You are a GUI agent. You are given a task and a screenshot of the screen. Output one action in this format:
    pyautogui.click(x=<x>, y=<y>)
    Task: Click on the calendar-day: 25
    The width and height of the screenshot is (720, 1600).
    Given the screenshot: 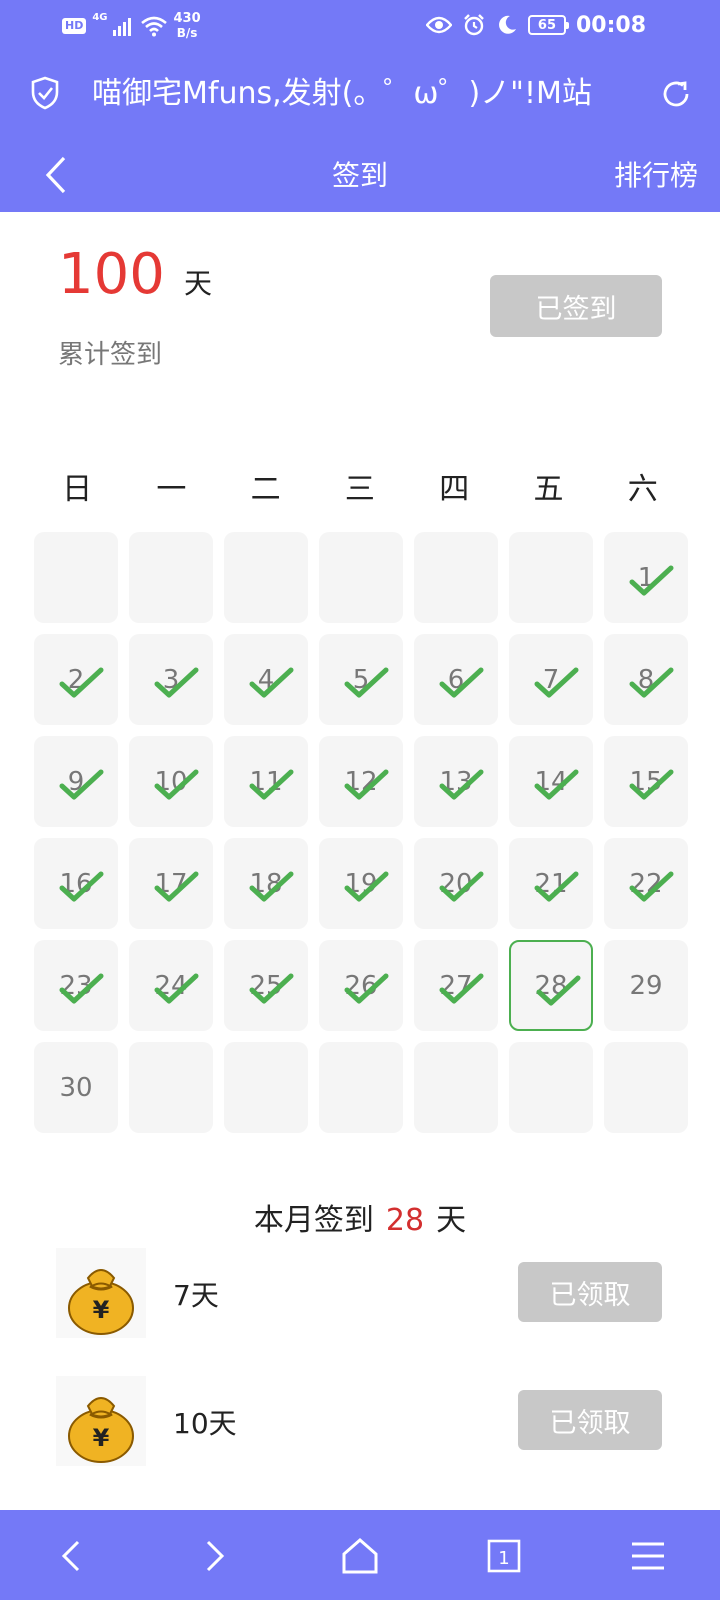 What is the action you would take?
    pyautogui.click(x=266, y=985)
    